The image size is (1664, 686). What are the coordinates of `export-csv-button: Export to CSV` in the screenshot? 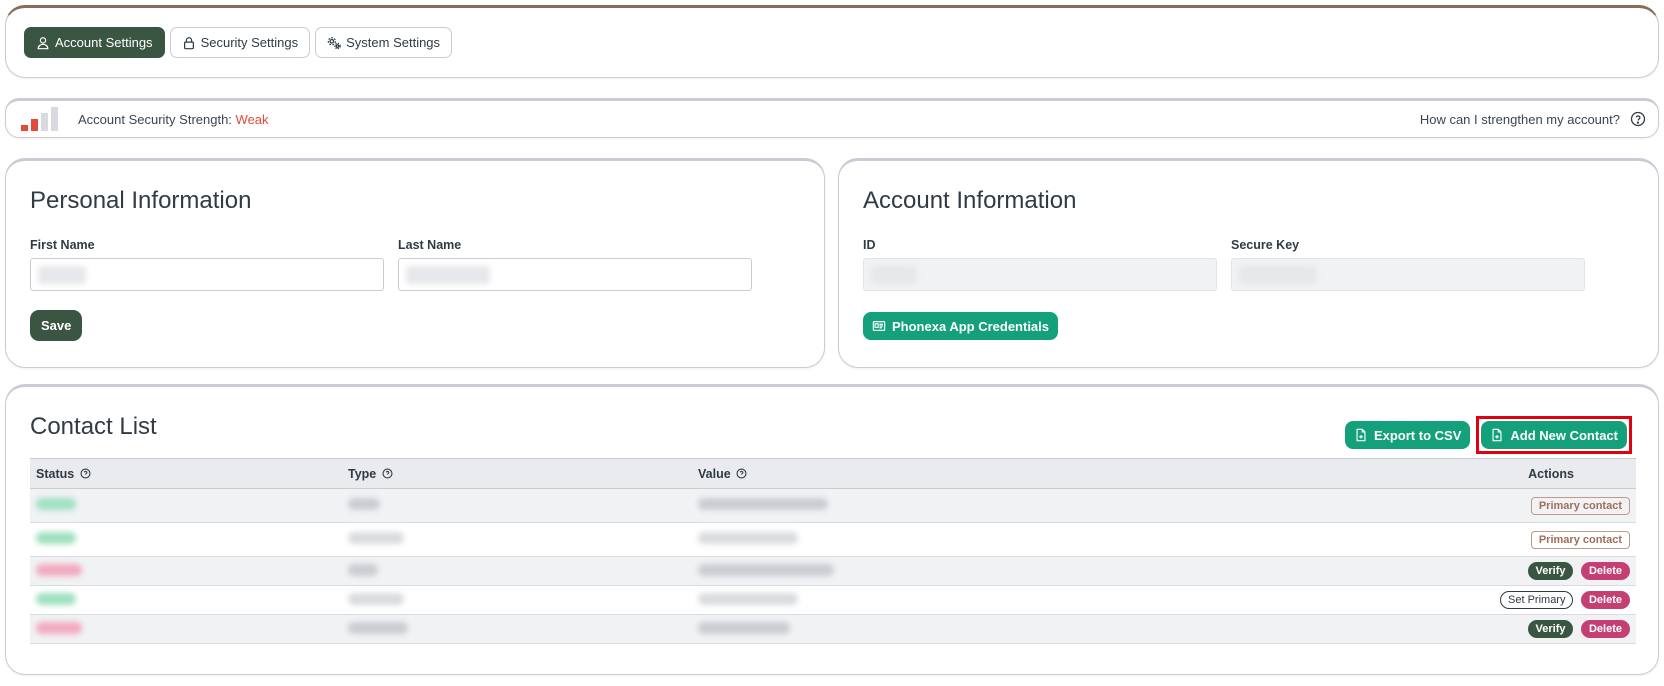 It's located at (1407, 435).